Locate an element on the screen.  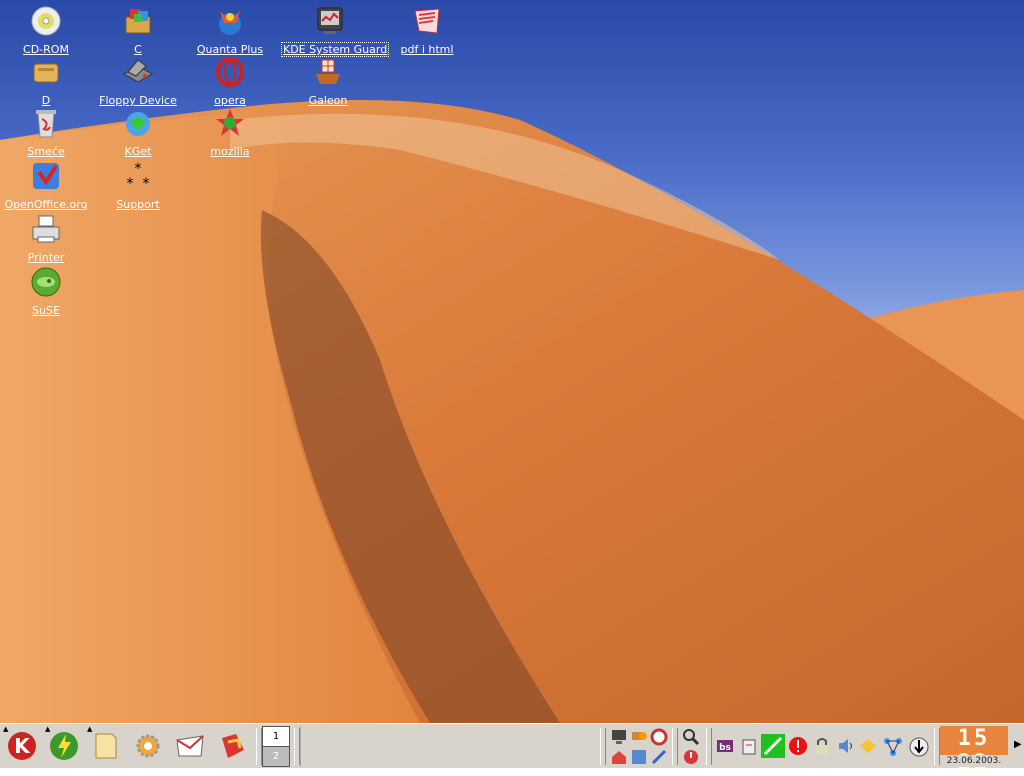
desktop-pager: 1 2 is located at coordinates (276, 746).